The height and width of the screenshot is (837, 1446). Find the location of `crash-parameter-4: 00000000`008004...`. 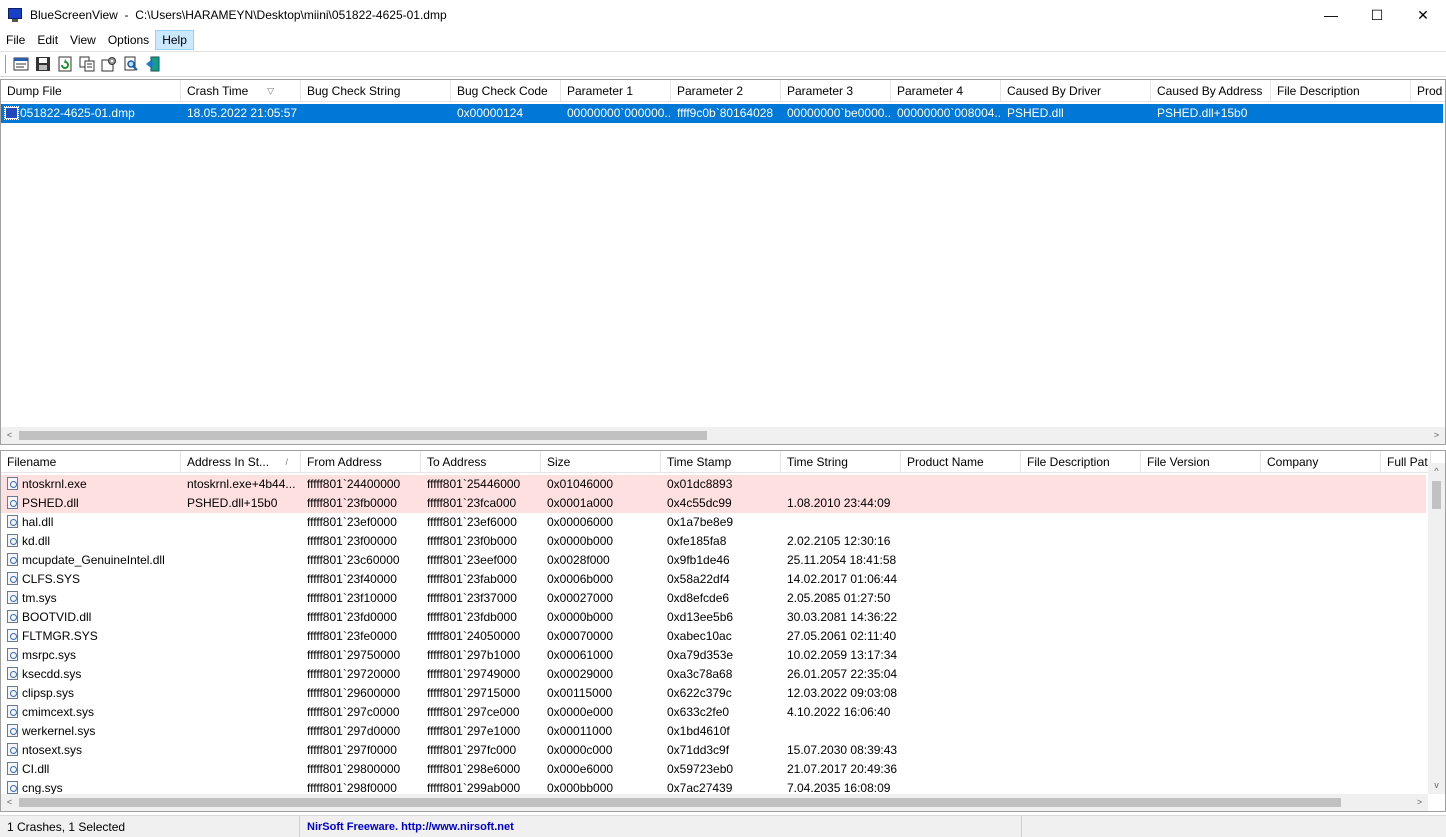

crash-parameter-4: 00000000`008004... is located at coordinates (949, 113).